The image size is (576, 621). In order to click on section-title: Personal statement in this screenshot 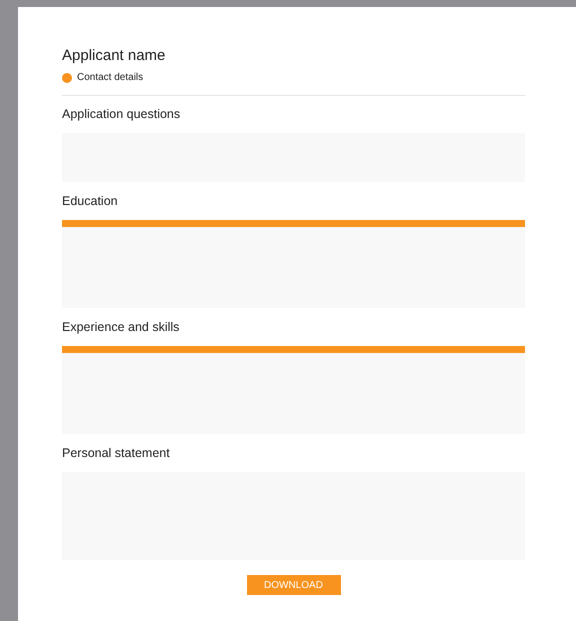, I will do `click(116, 453)`.